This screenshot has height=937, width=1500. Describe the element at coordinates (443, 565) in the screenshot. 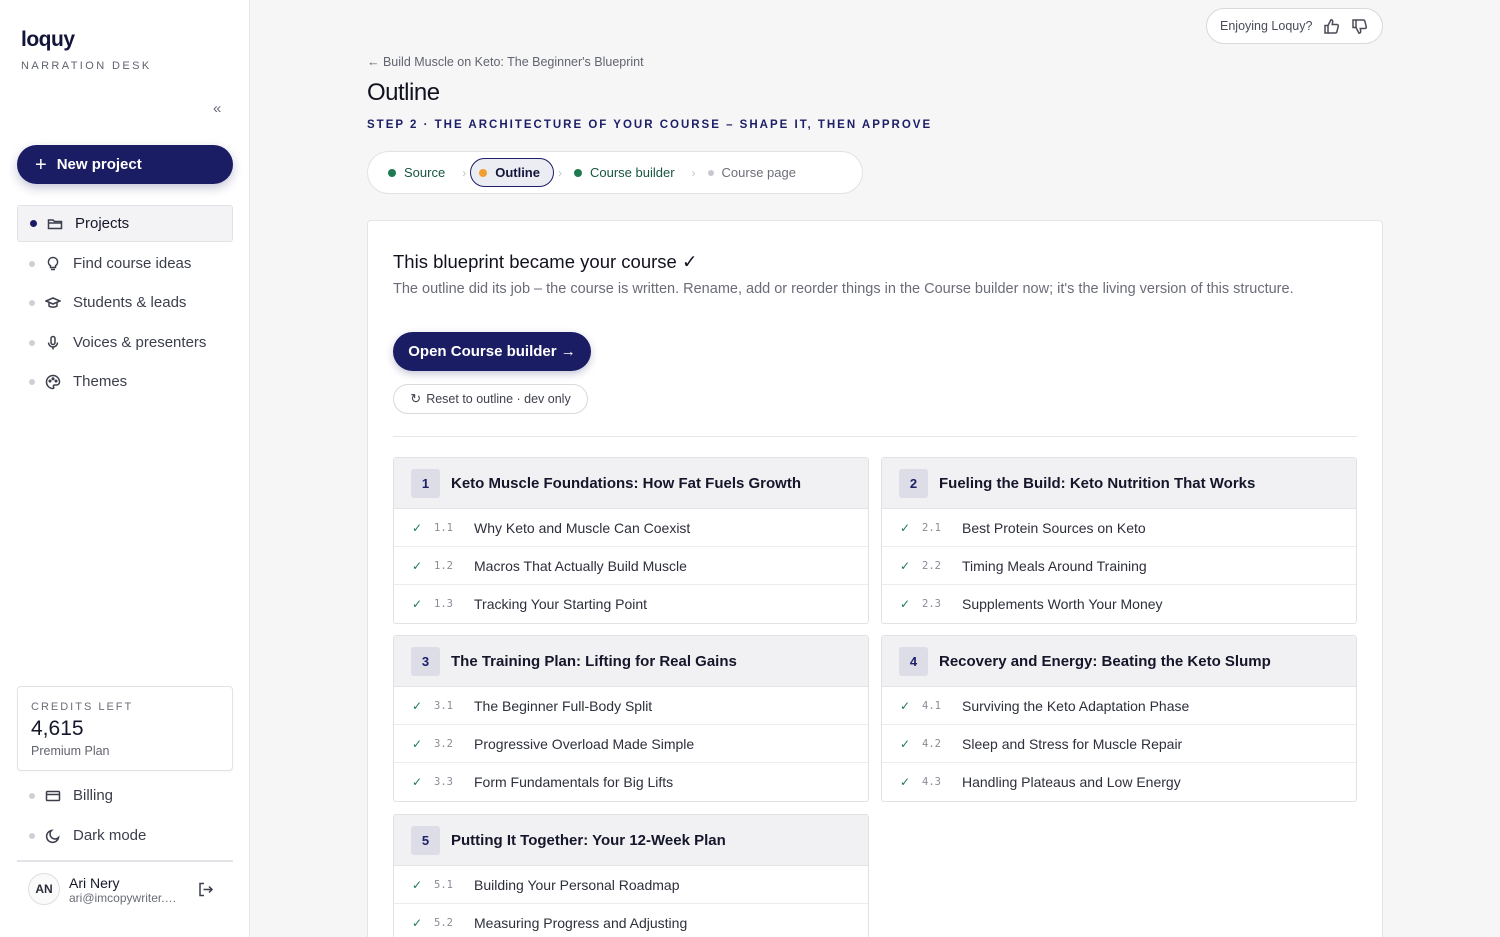

I see `lesson-number: 1.2` at that location.